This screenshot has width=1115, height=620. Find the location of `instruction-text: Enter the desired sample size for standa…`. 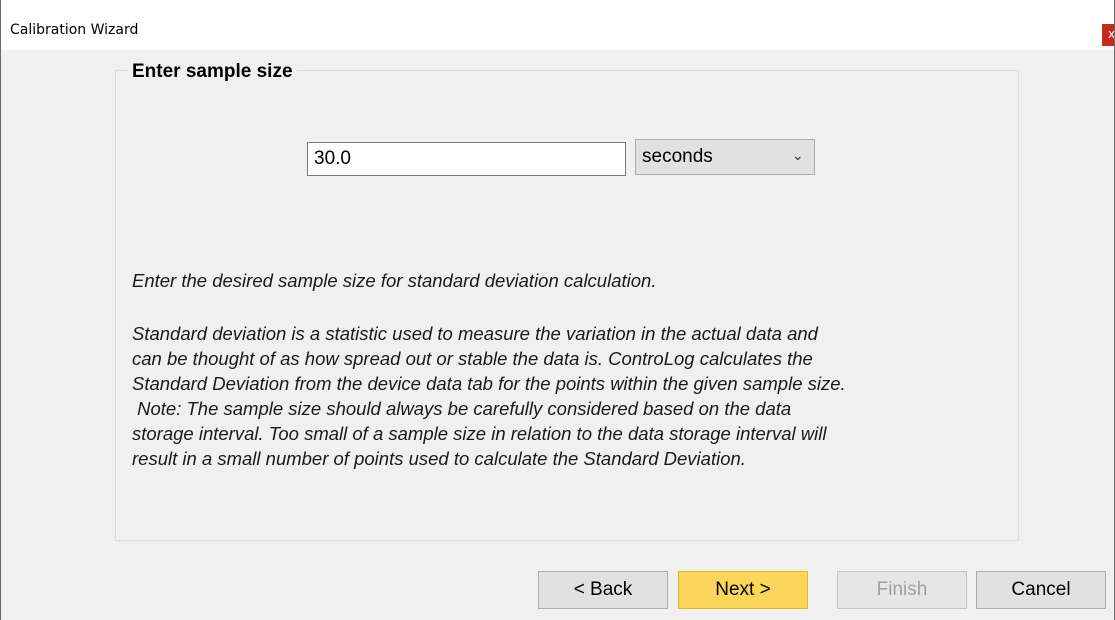

instruction-text: Enter the desired sample size for standa… is located at coordinates (394, 280).